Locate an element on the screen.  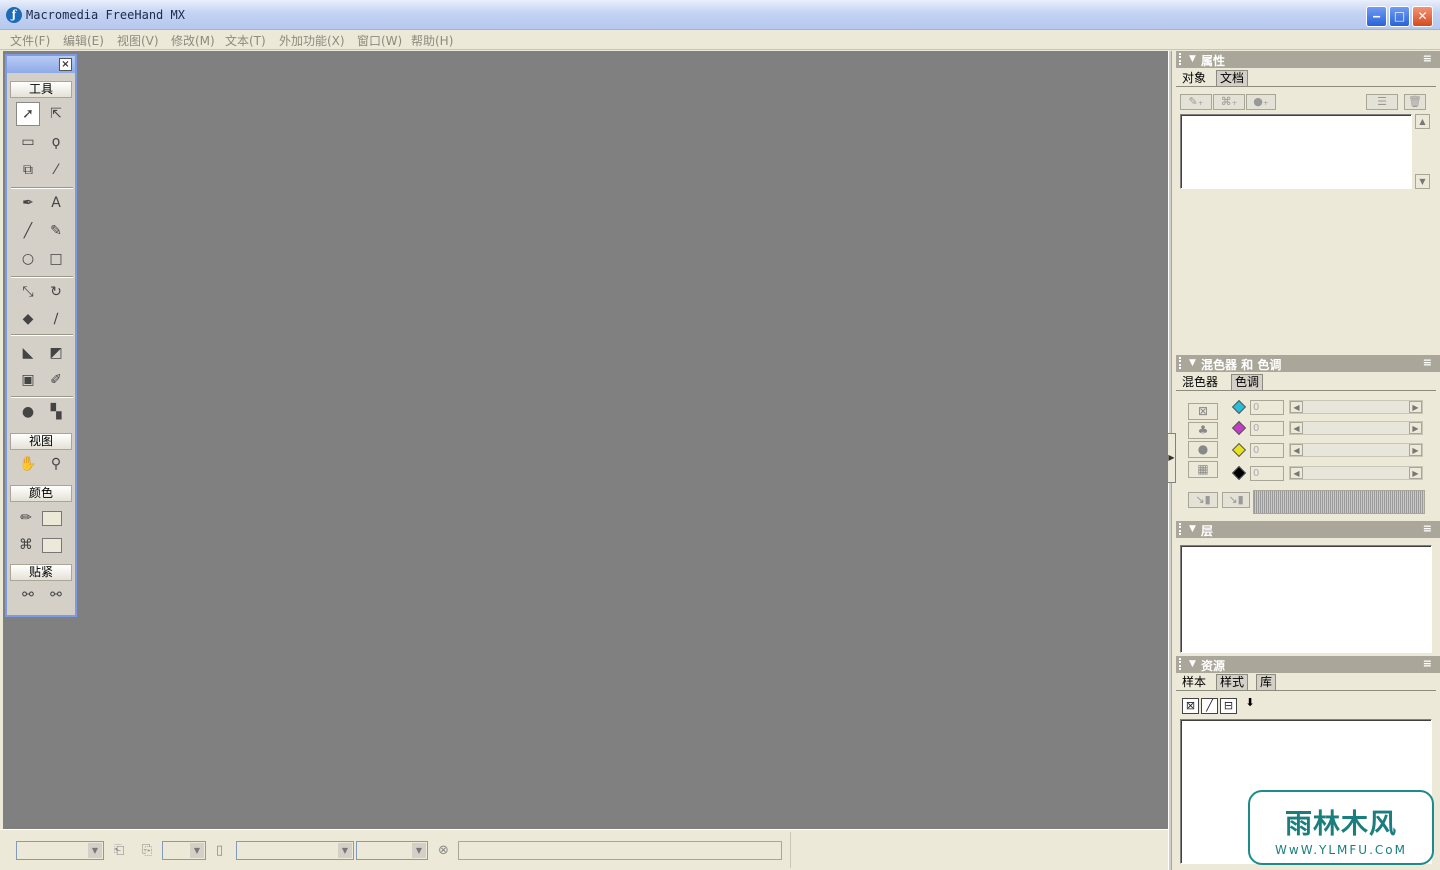
layers-list is located at coordinates (1306, 599).